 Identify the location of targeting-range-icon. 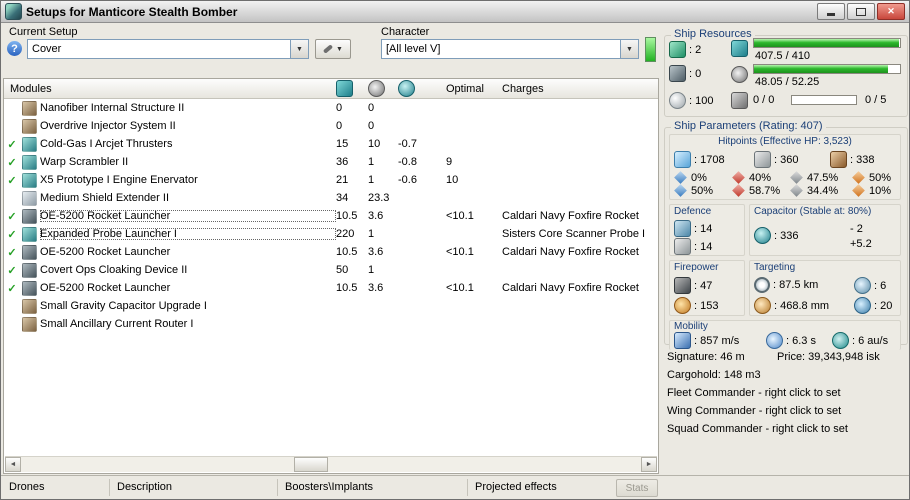
(762, 285).